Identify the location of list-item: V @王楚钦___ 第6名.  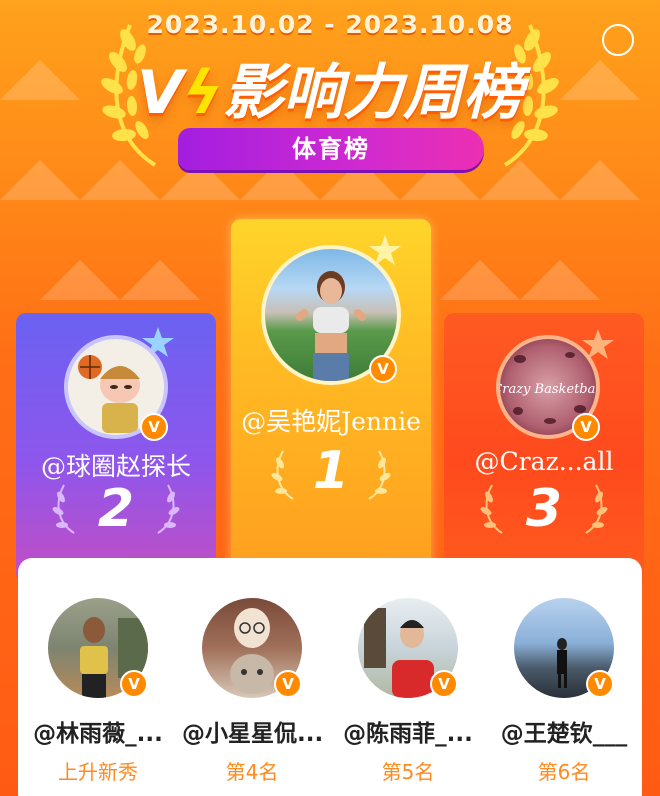
(564, 691).